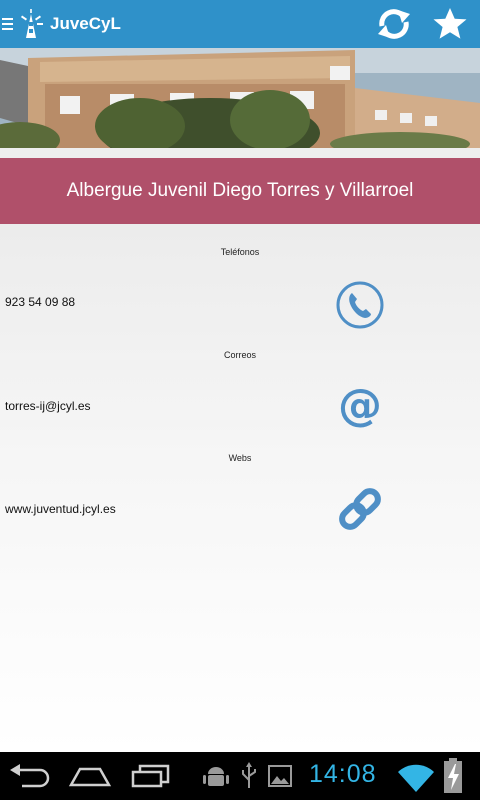 The height and width of the screenshot is (800, 480). I want to click on website-url: www.juventud.jcyl.es, so click(60, 509).